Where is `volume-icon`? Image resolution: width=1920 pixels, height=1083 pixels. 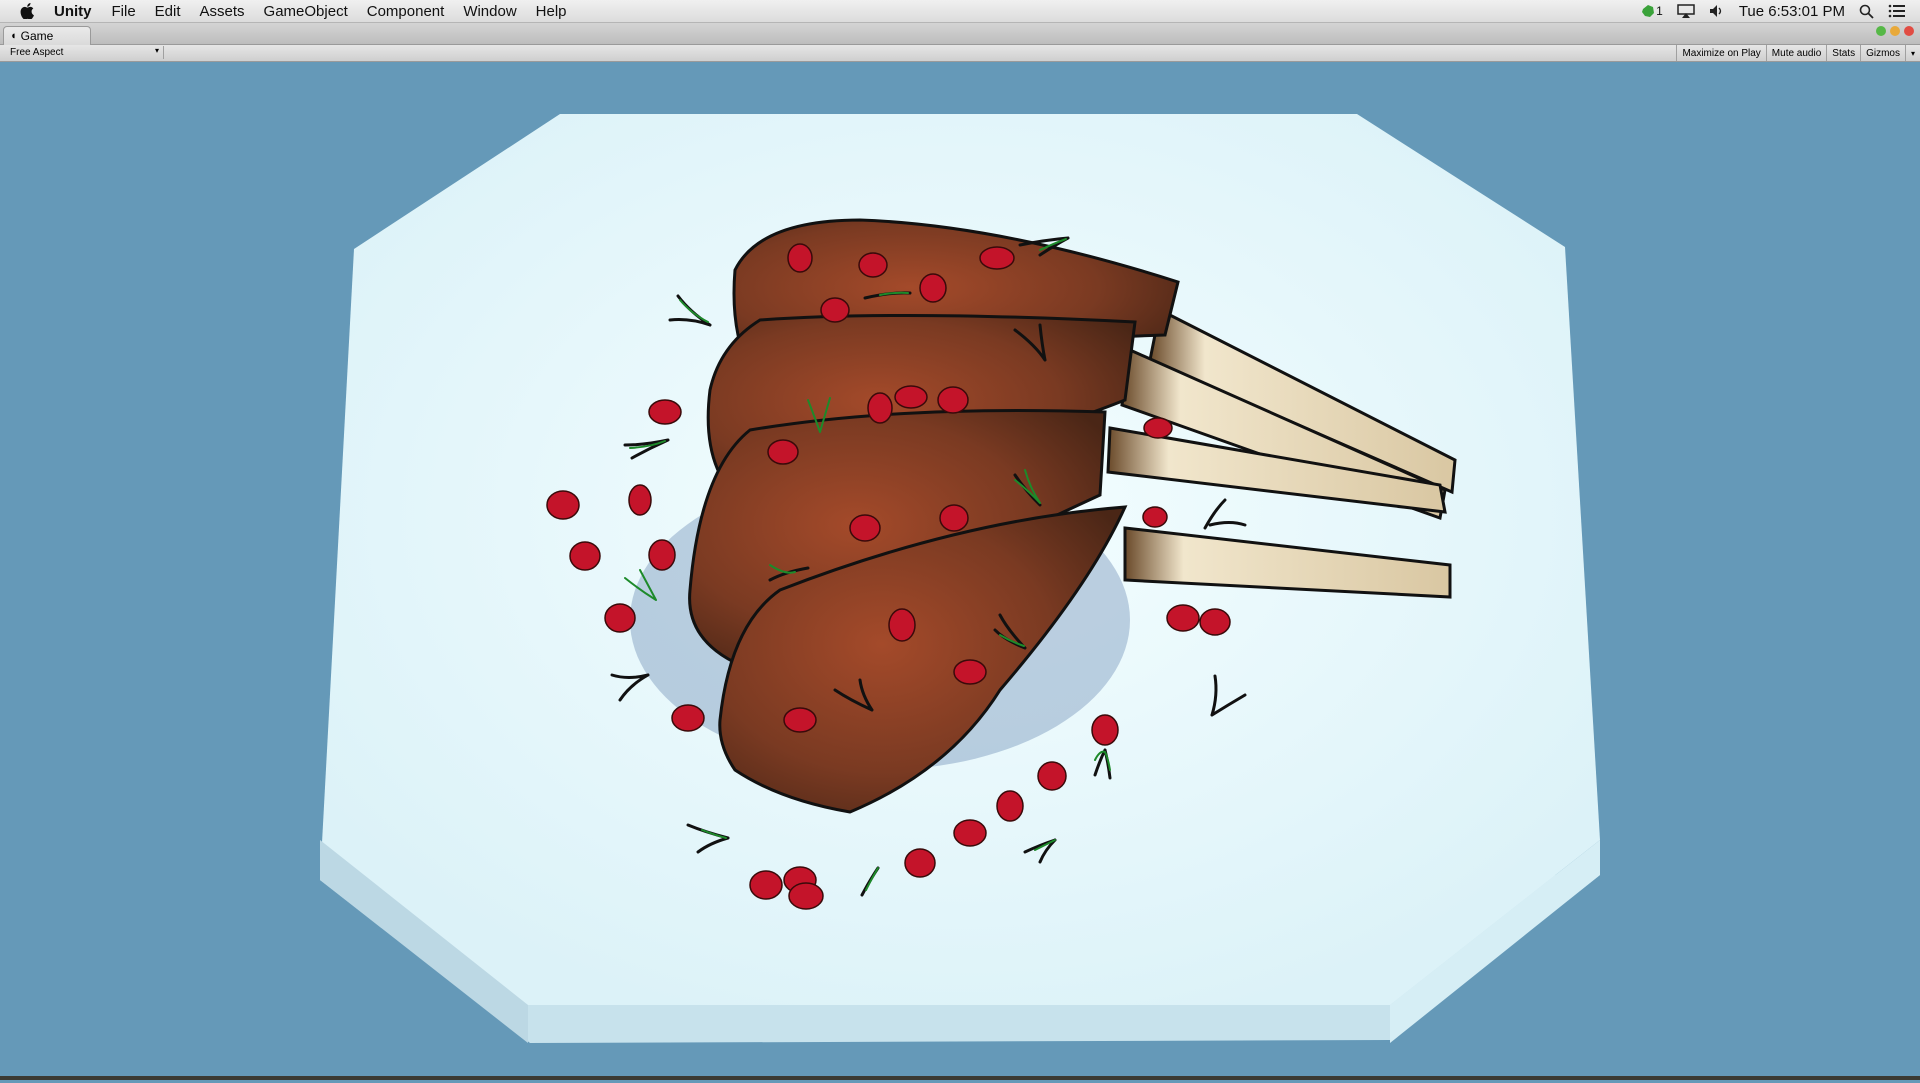
volume-icon is located at coordinates (1717, 11).